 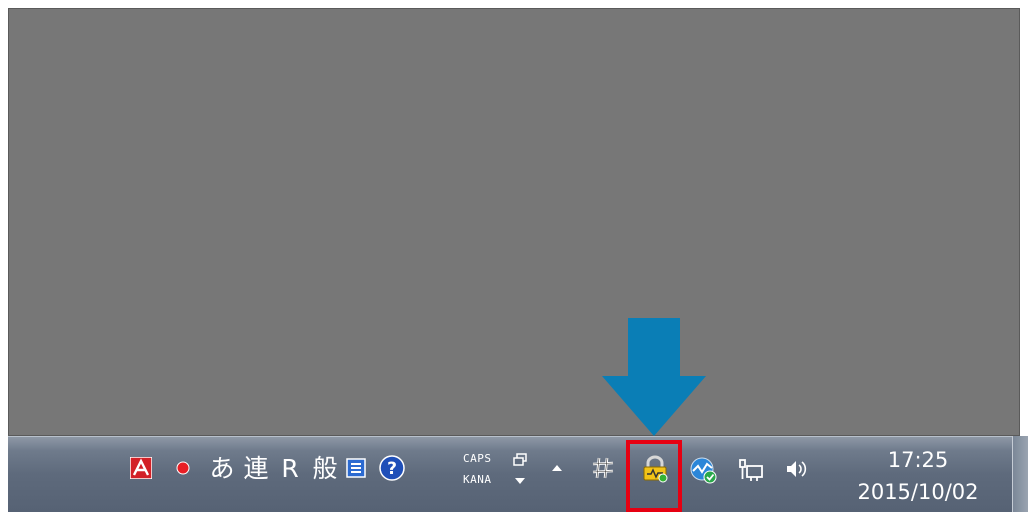 I want to click on ime-hiragana-label: あ, so click(x=222, y=468).